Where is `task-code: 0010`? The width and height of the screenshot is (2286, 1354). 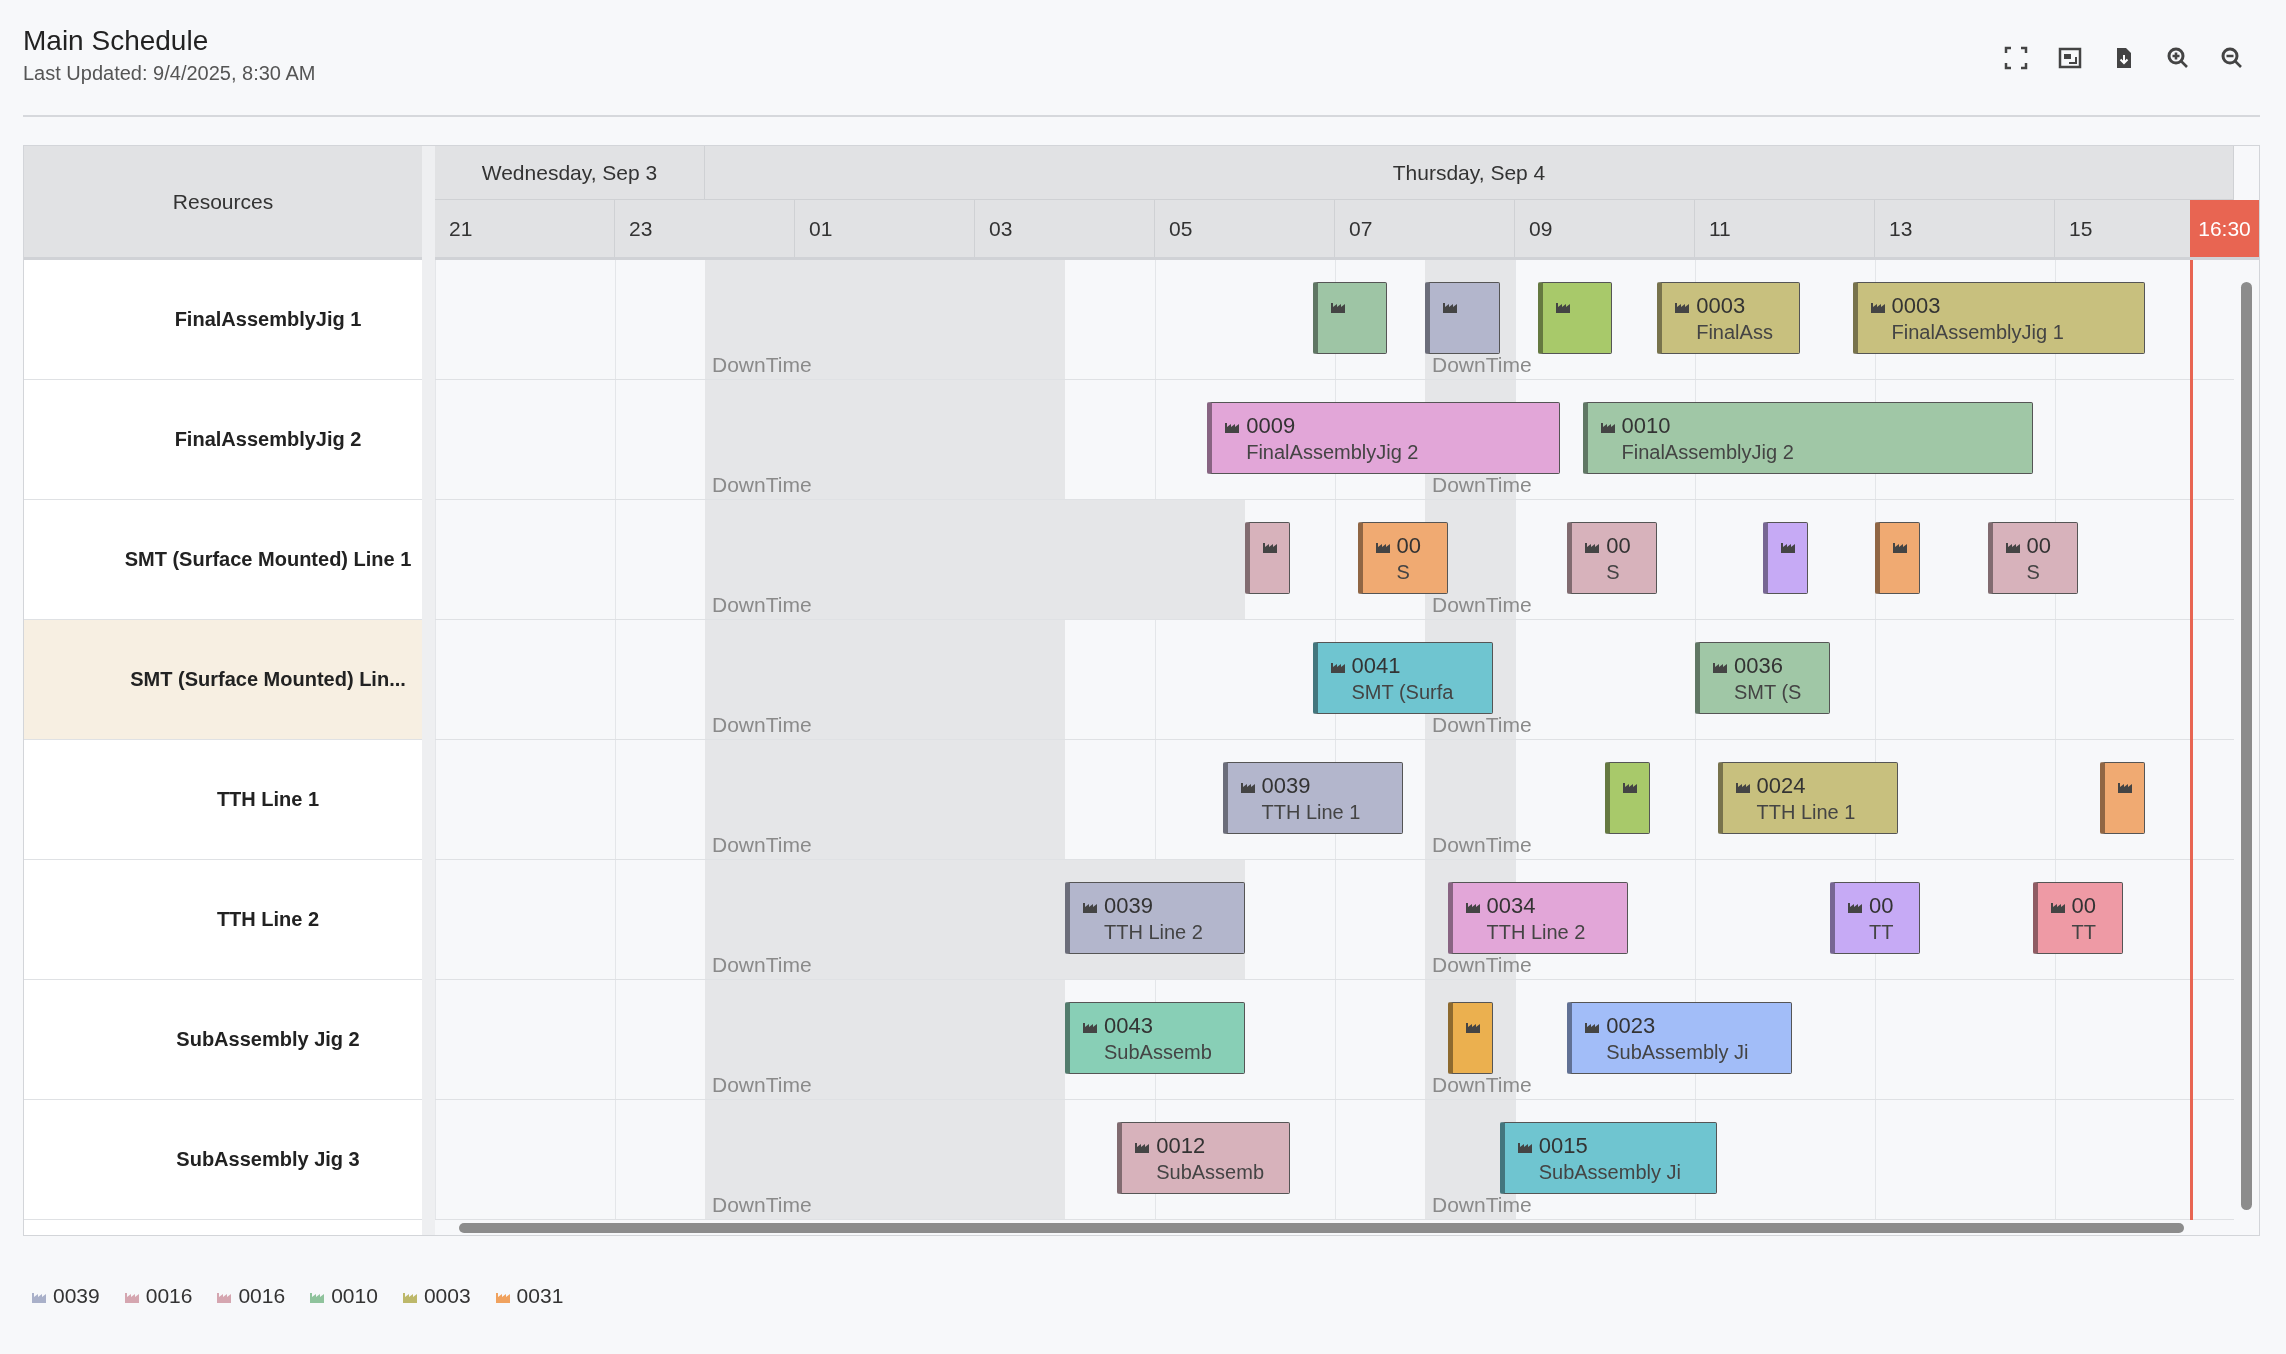 task-code: 0010 is located at coordinates (1646, 426).